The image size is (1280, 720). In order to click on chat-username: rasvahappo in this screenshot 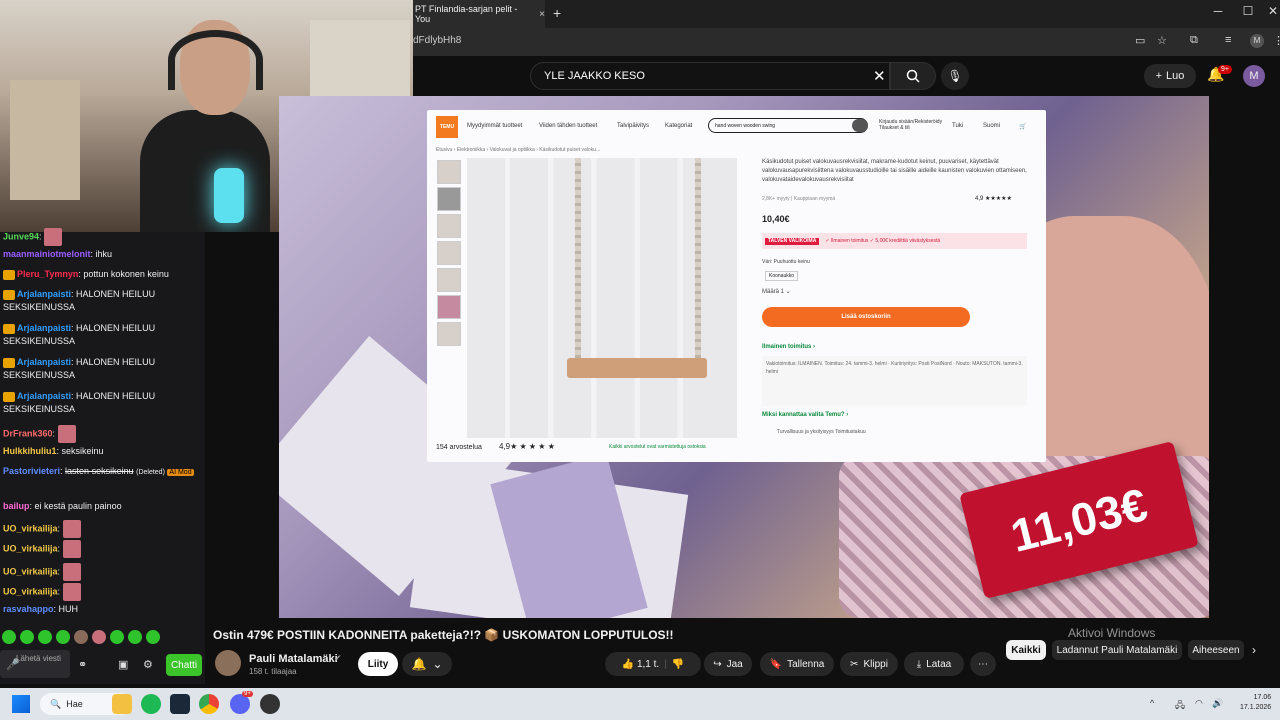, I will do `click(28, 609)`.